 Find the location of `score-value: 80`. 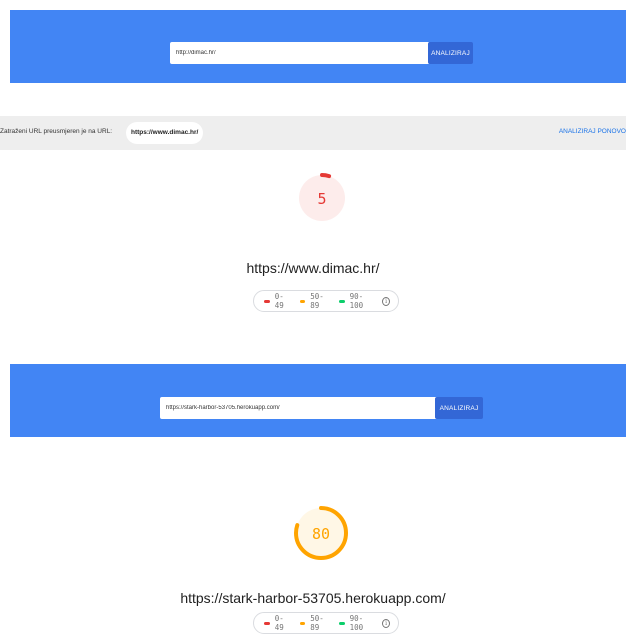

score-value: 80 is located at coordinates (321, 534).